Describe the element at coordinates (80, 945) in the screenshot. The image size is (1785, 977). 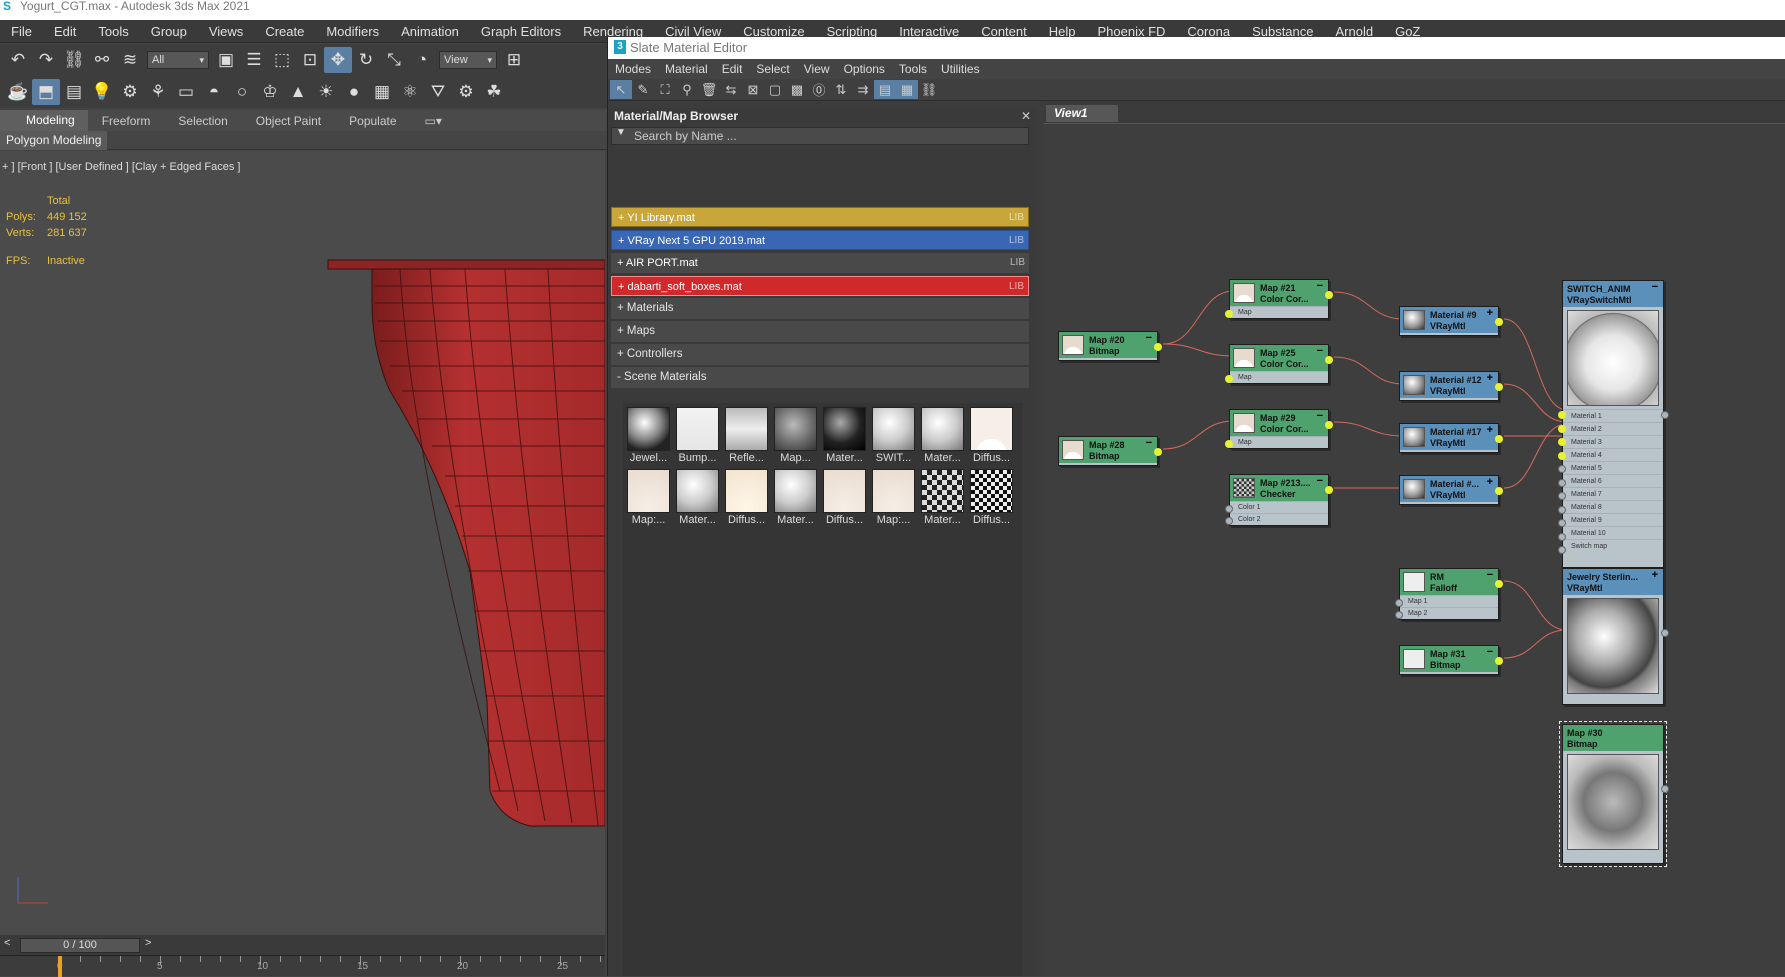
I see `time-slider-frame: 0 / 100` at that location.